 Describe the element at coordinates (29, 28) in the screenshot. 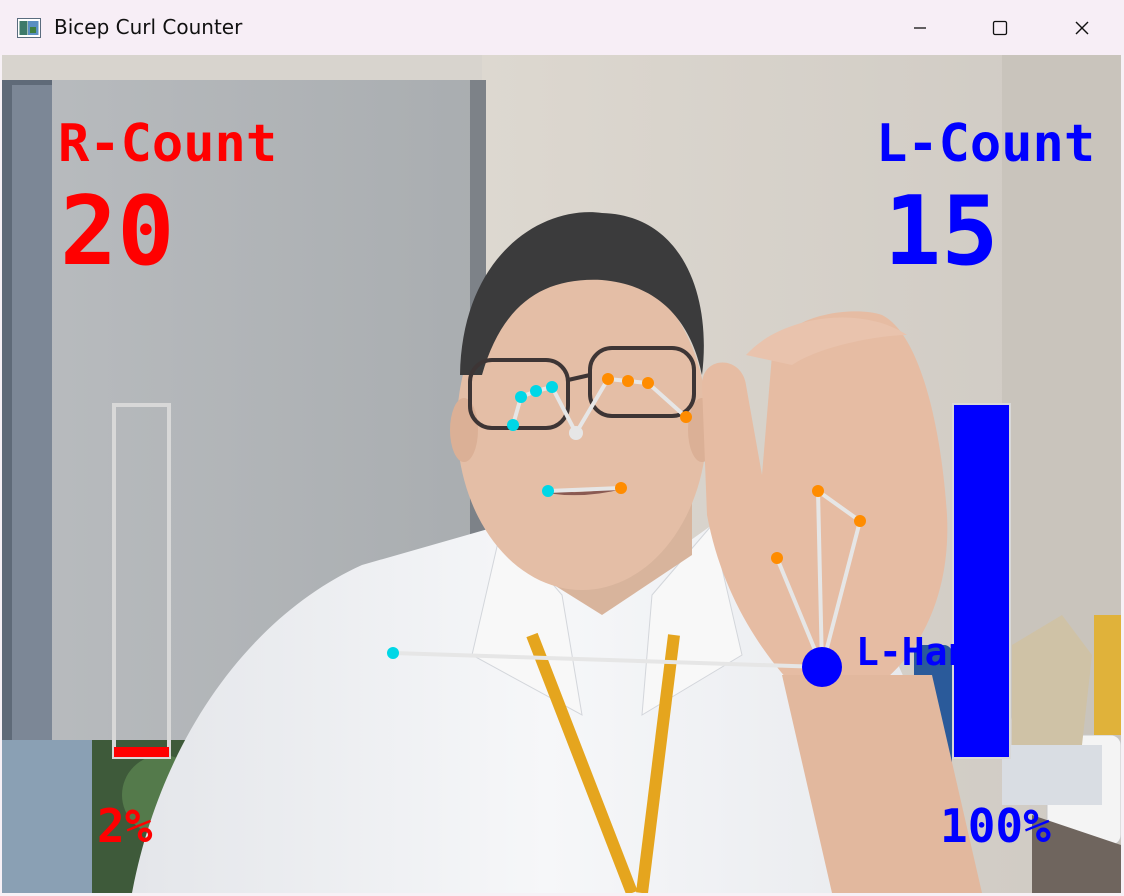

I see `app-icon` at that location.